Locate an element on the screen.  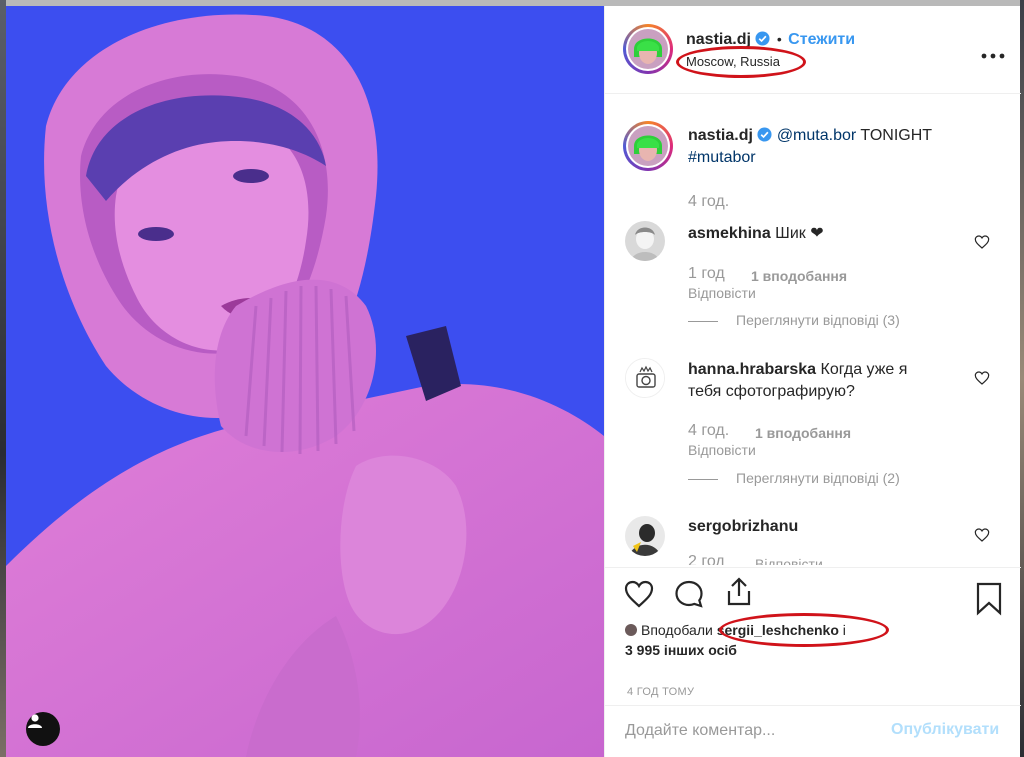
view-replies-button: Переглянути відповіді (2) is located at coordinates (794, 478).